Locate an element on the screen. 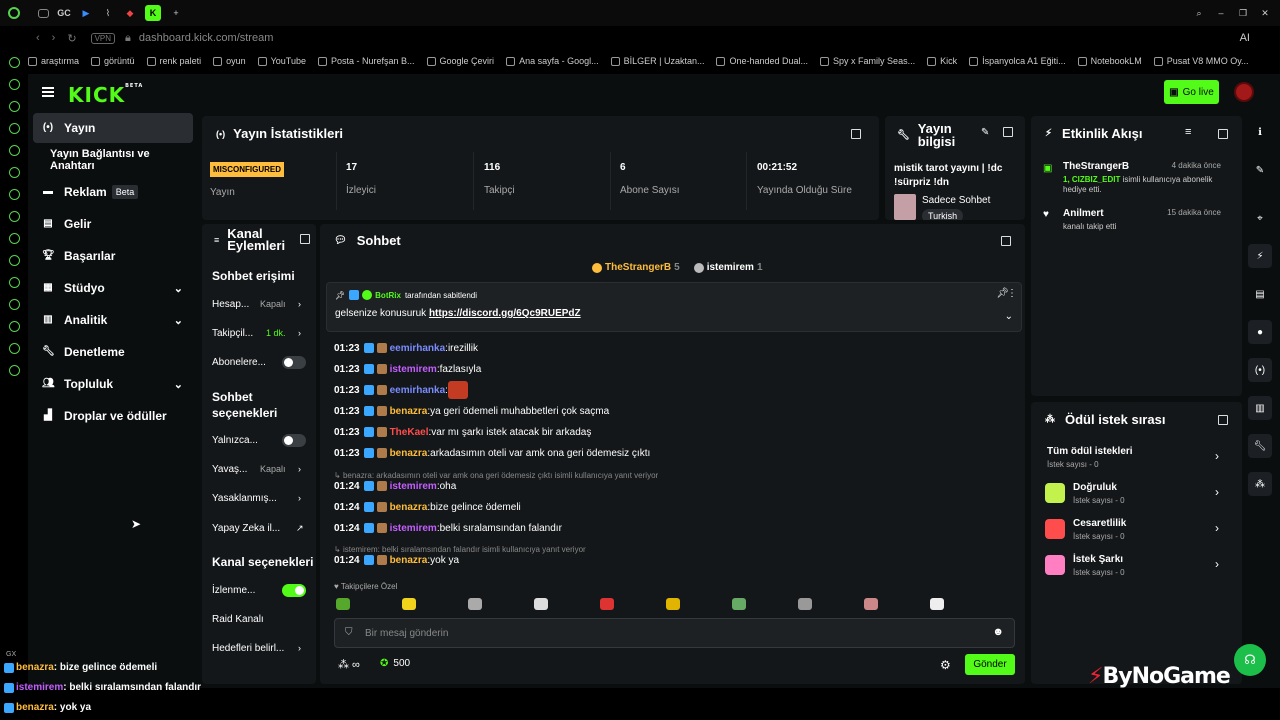 Image resolution: width=1280 pixels, height=720 pixels. close-icon: ✕ is located at coordinates (1265, 13).